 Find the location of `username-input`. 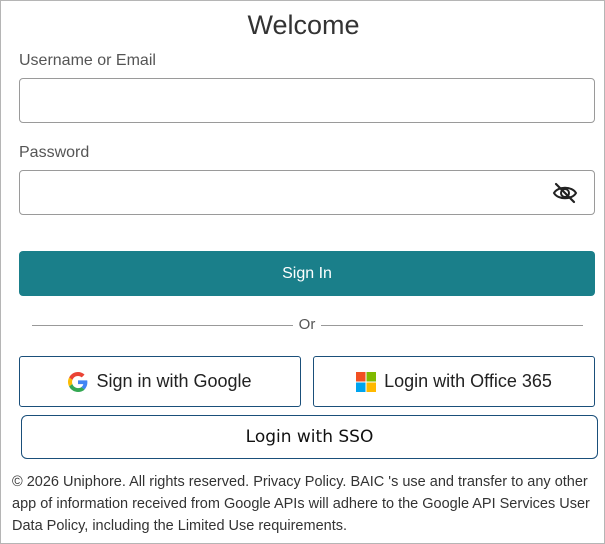

username-input is located at coordinates (307, 100).